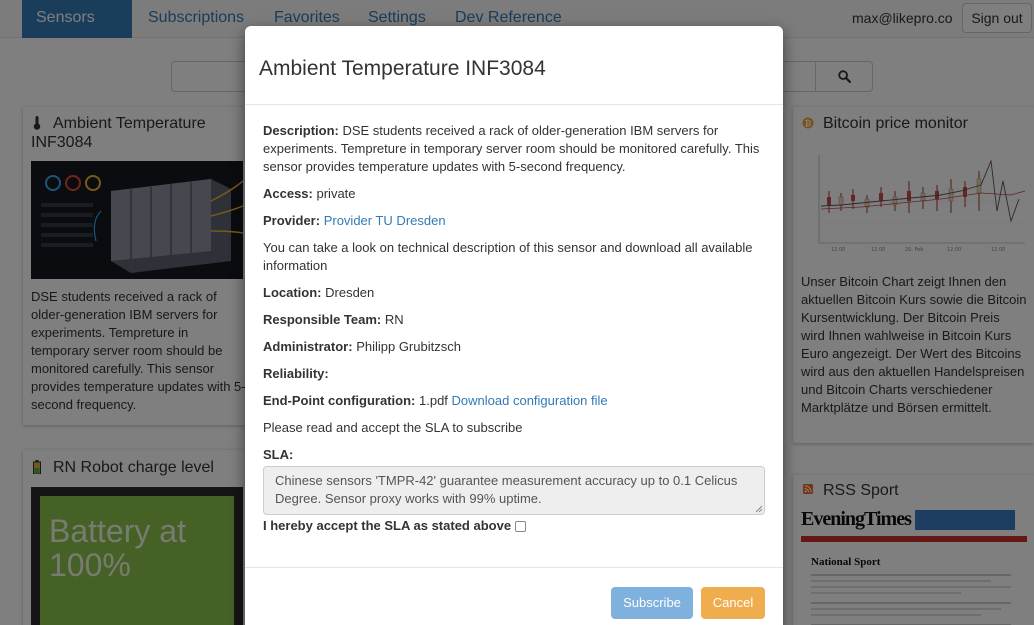 Image resolution: width=1034 pixels, height=625 pixels. I want to click on endpoint-label: End-Point configuration:, so click(339, 400).